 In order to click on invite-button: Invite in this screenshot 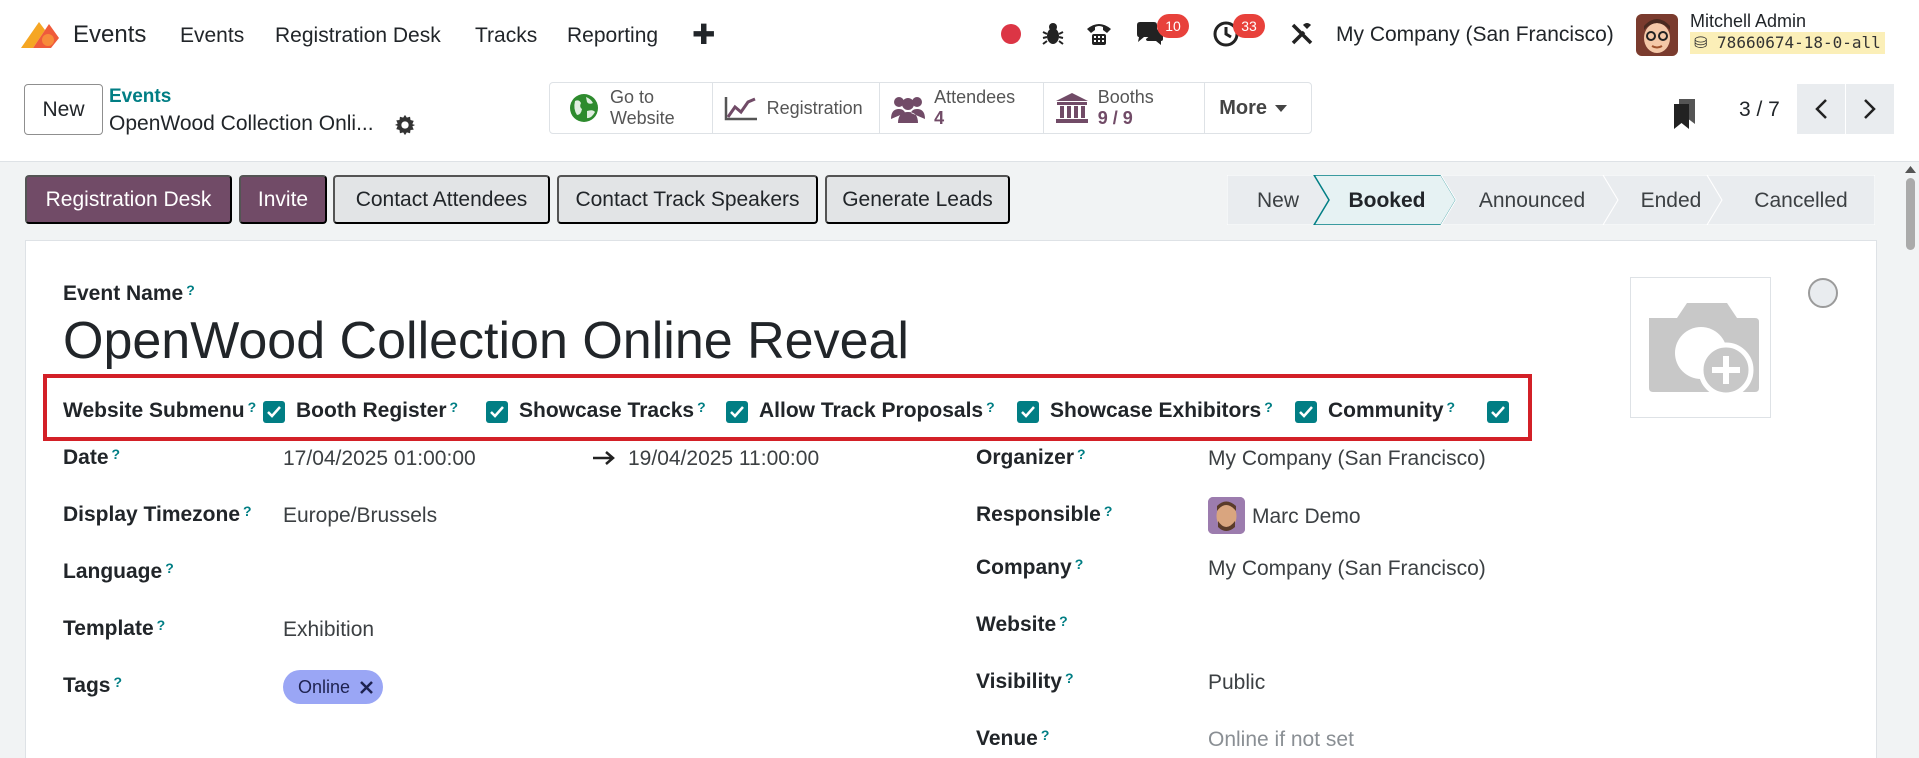, I will do `click(283, 199)`.